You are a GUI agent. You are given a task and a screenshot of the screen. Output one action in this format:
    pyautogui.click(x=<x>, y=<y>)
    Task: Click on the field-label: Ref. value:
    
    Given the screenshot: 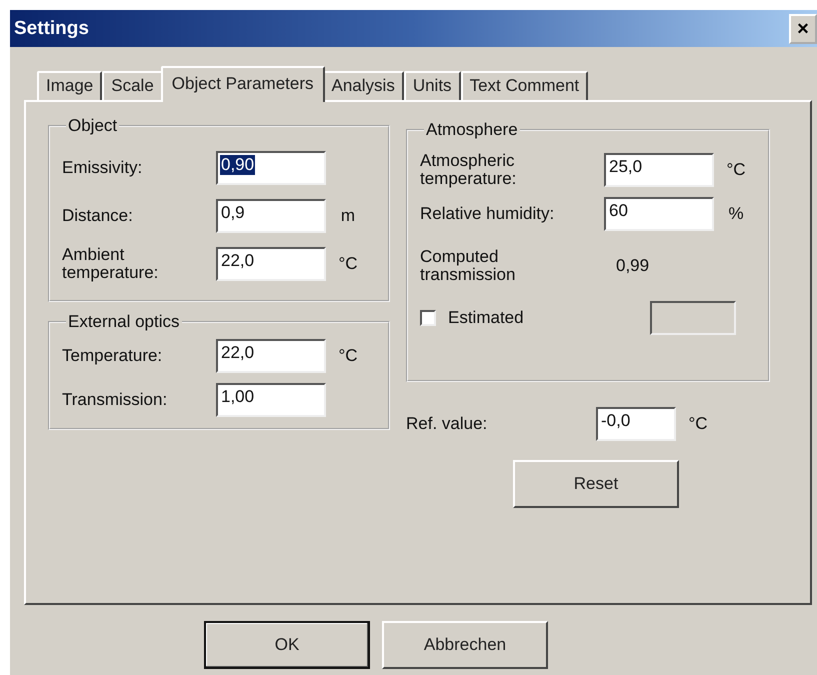 What is the action you would take?
    pyautogui.click(x=447, y=424)
    